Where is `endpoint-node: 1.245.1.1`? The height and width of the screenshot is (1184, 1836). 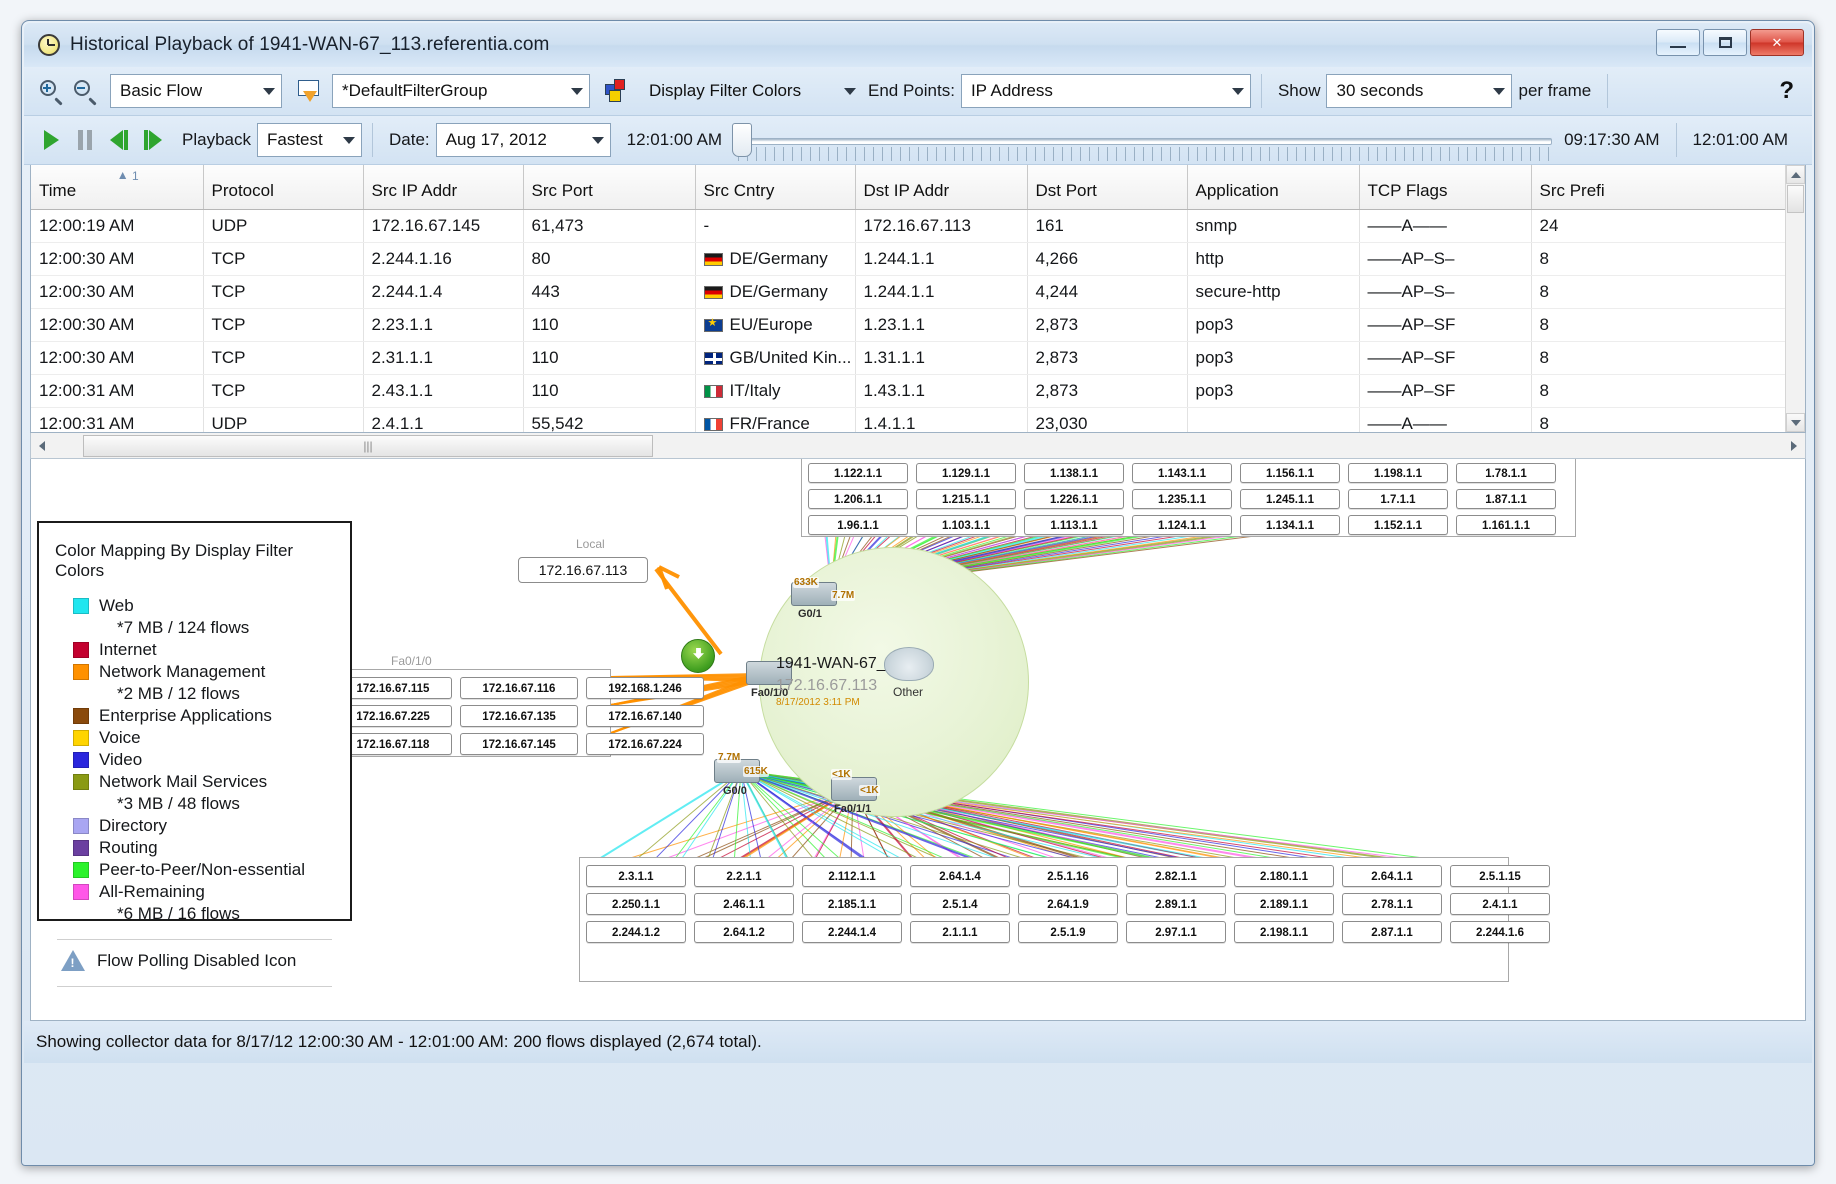
endpoint-node: 1.245.1.1 is located at coordinates (1290, 499).